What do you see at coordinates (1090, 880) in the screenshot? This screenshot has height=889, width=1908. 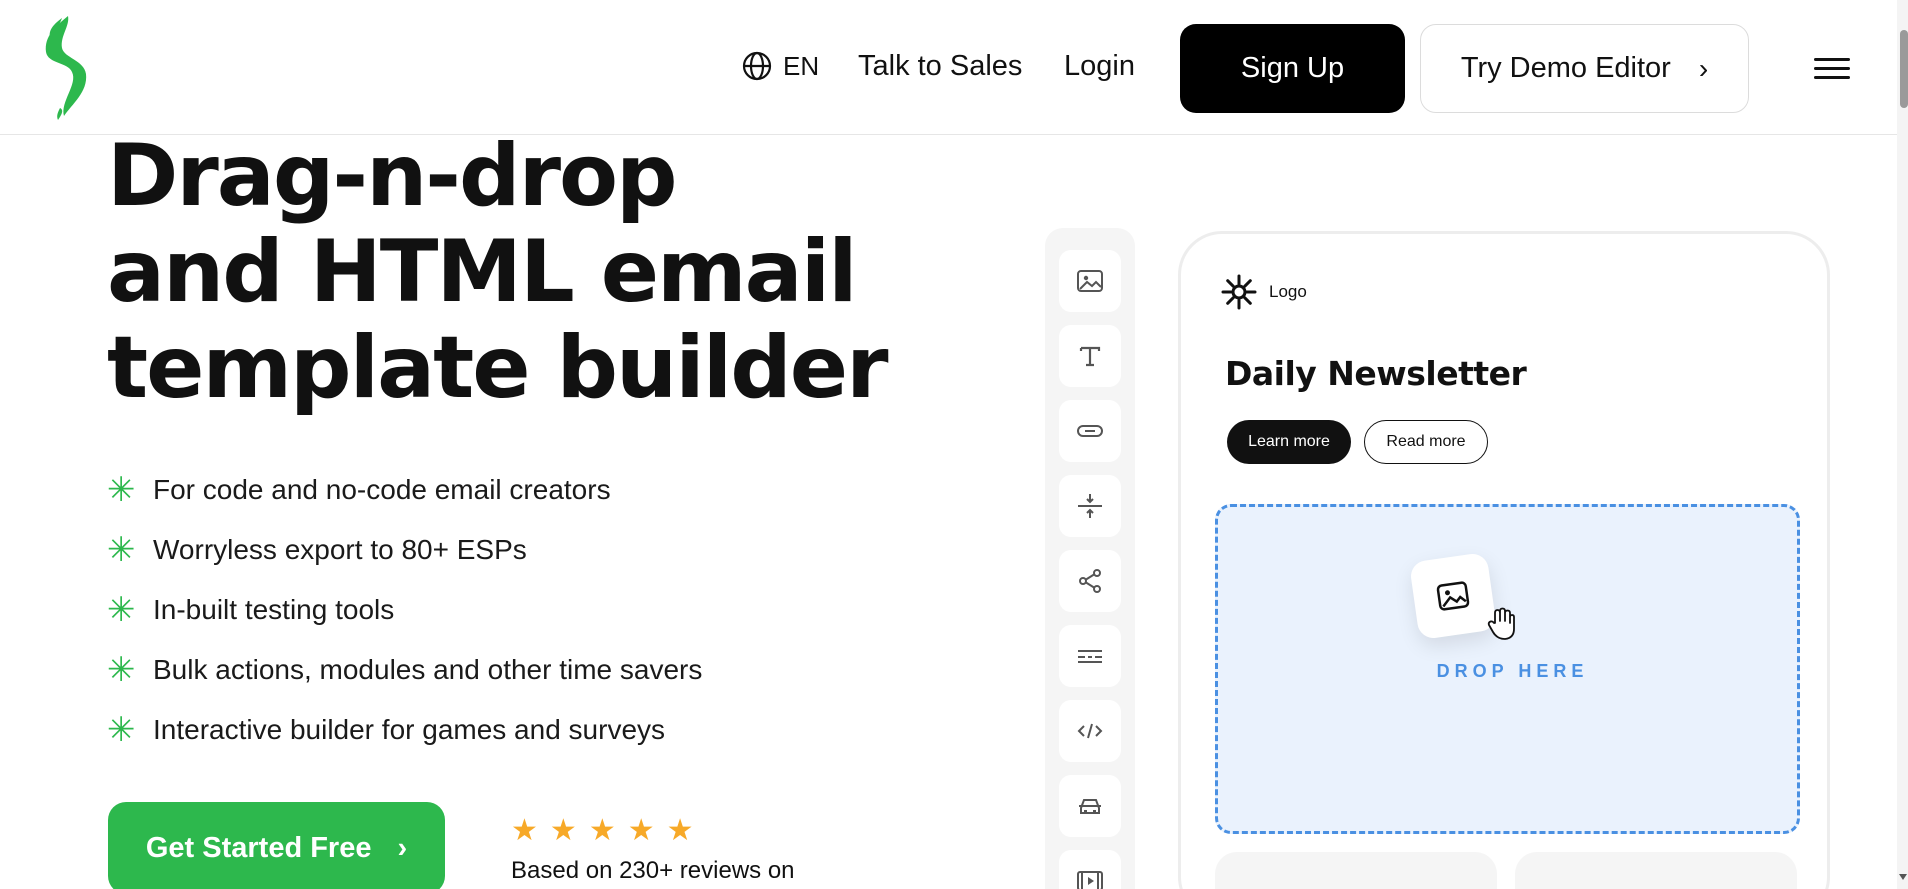 I see `video-icon` at bounding box center [1090, 880].